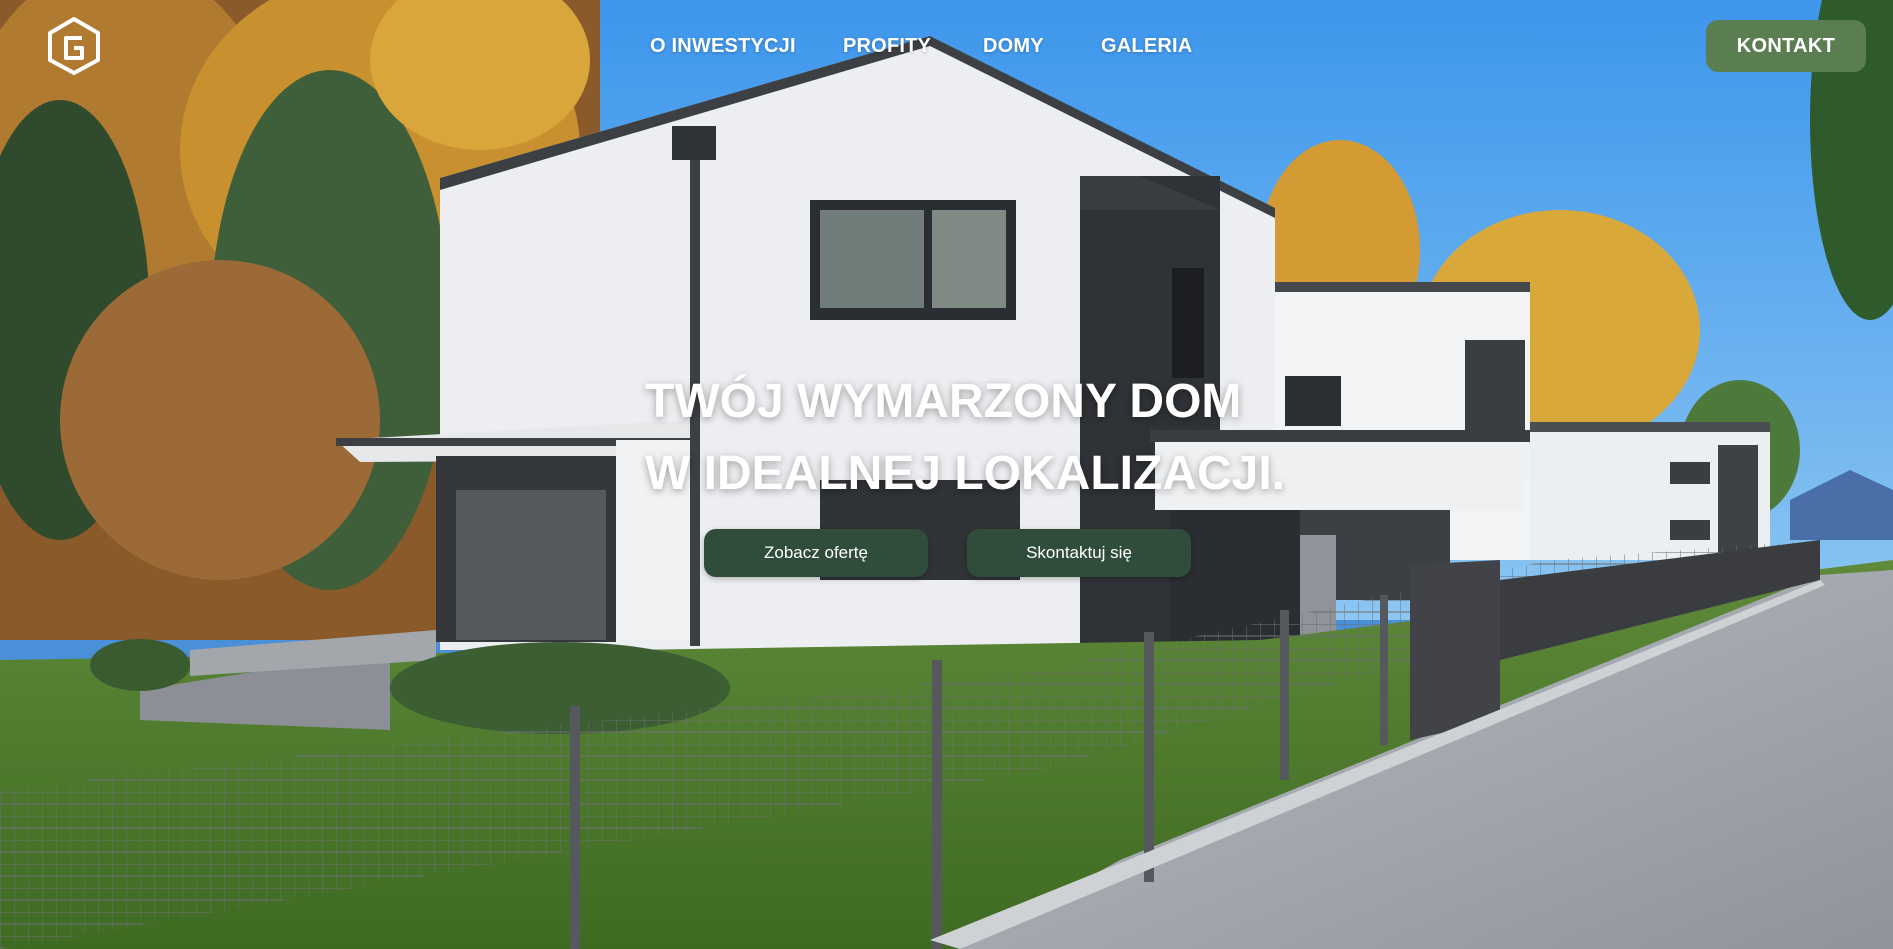  What do you see at coordinates (1146, 46) in the screenshot?
I see `nav-link-galeria: GALERIA` at bounding box center [1146, 46].